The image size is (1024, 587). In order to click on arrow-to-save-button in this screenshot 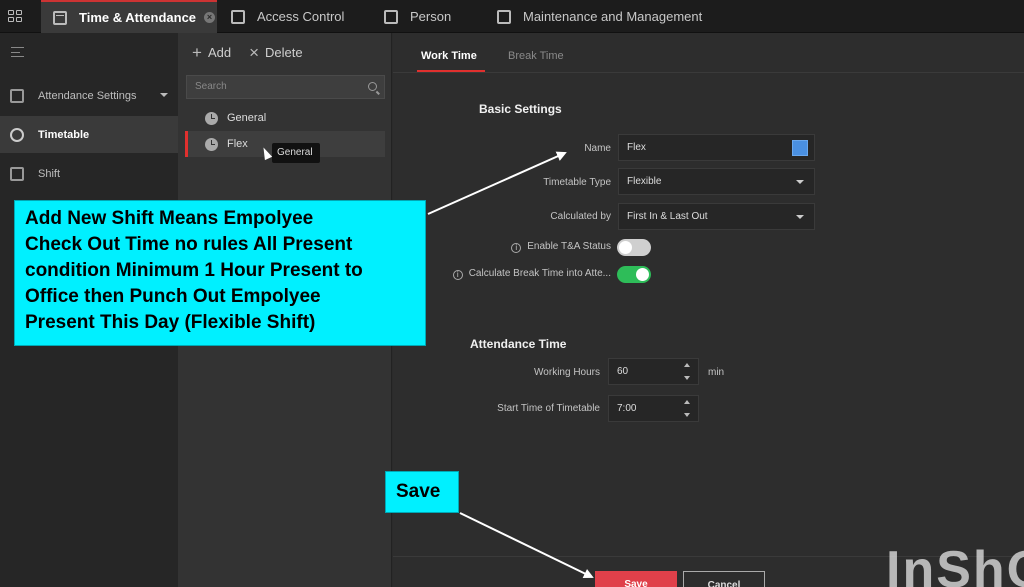, I will do `click(526, 545)`.